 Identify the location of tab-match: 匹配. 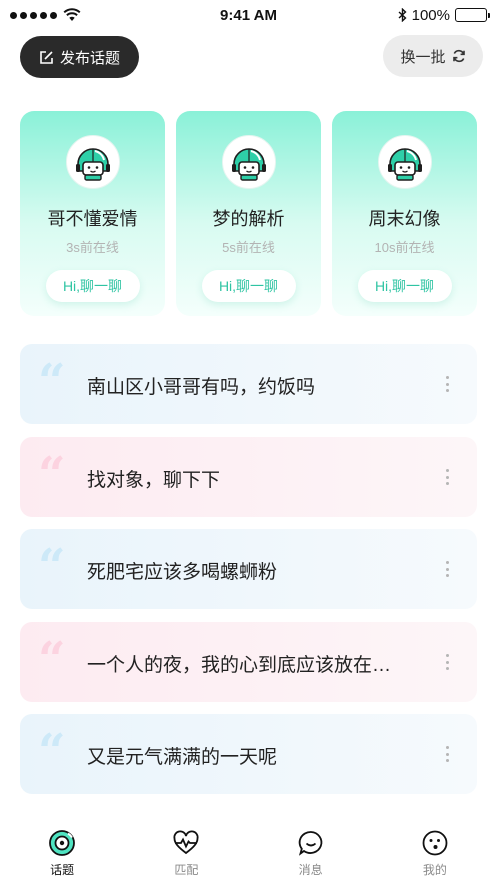
(186, 854).